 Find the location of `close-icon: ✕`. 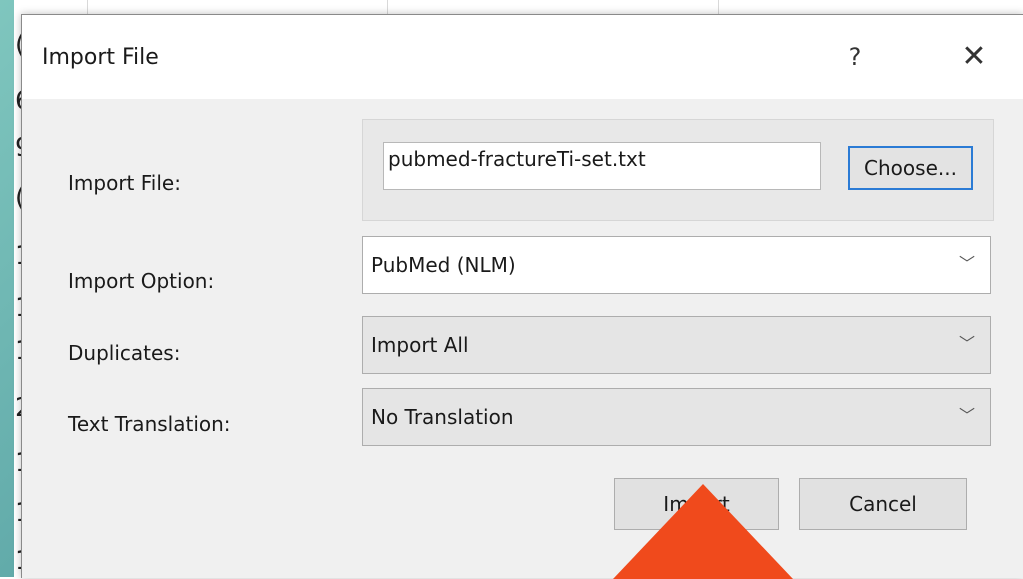

close-icon: ✕ is located at coordinates (974, 57).